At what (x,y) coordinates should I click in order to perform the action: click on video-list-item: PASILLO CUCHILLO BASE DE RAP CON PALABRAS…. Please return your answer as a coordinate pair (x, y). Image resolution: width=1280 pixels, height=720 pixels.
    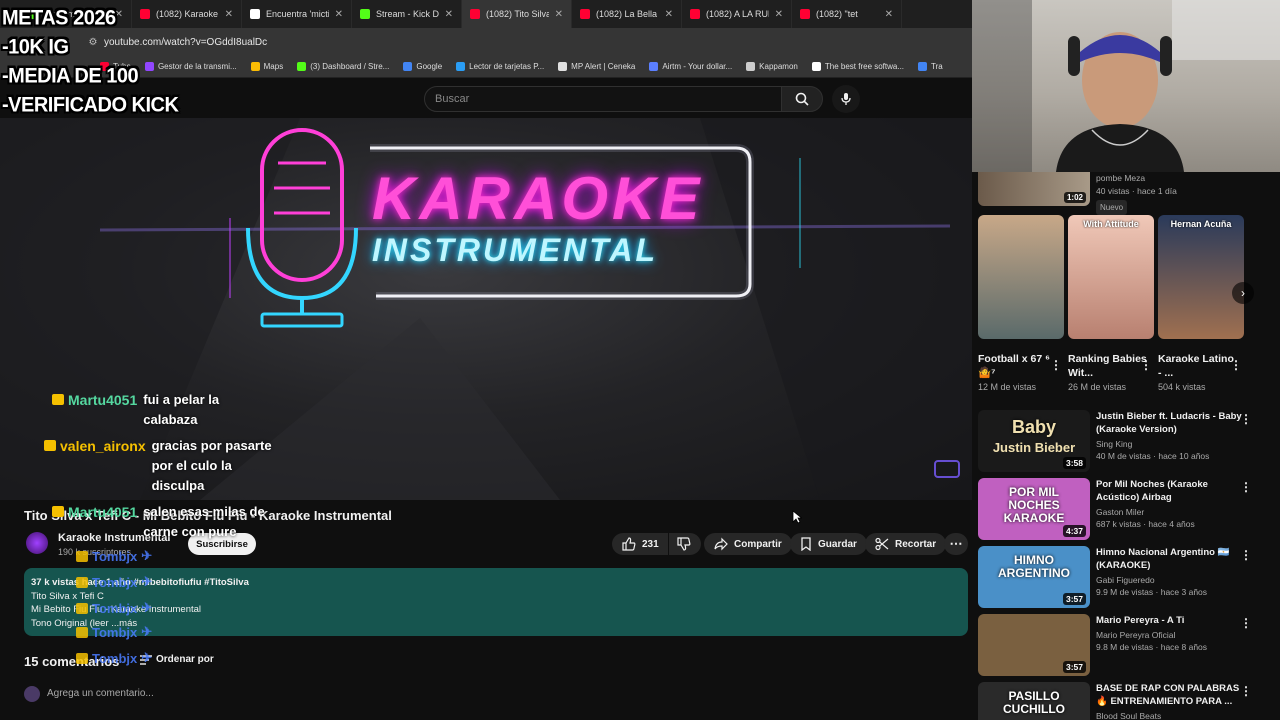
    Looking at the image, I should click on (1126, 701).